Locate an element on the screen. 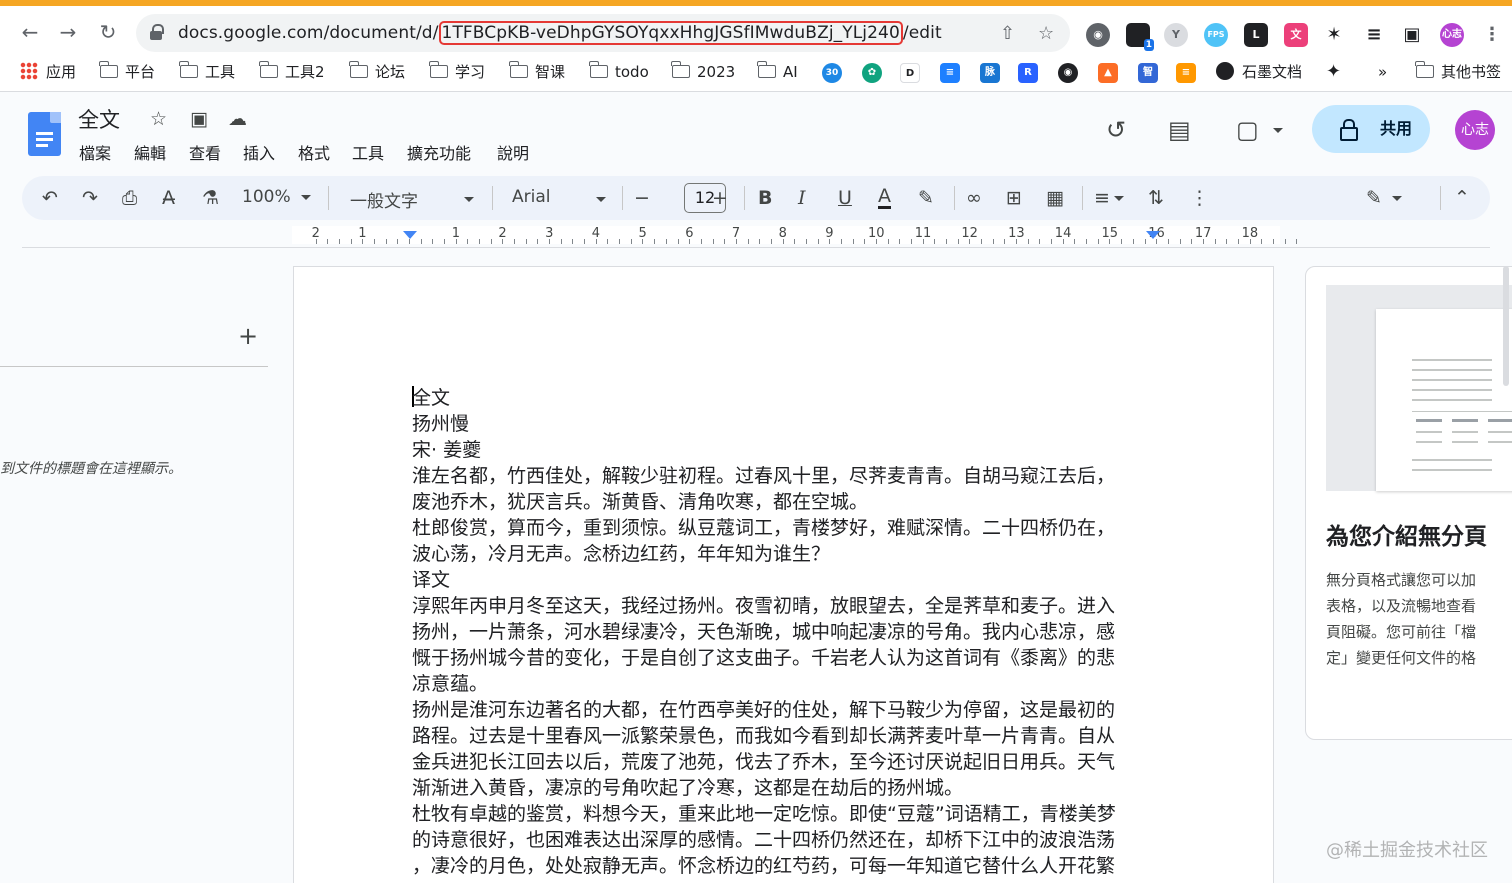  document-text-line: 路程。过去是十里春风一派繁荣景色，而我如今看到却长满荠麦叶草一片青青。自从 is located at coordinates (782, 736).